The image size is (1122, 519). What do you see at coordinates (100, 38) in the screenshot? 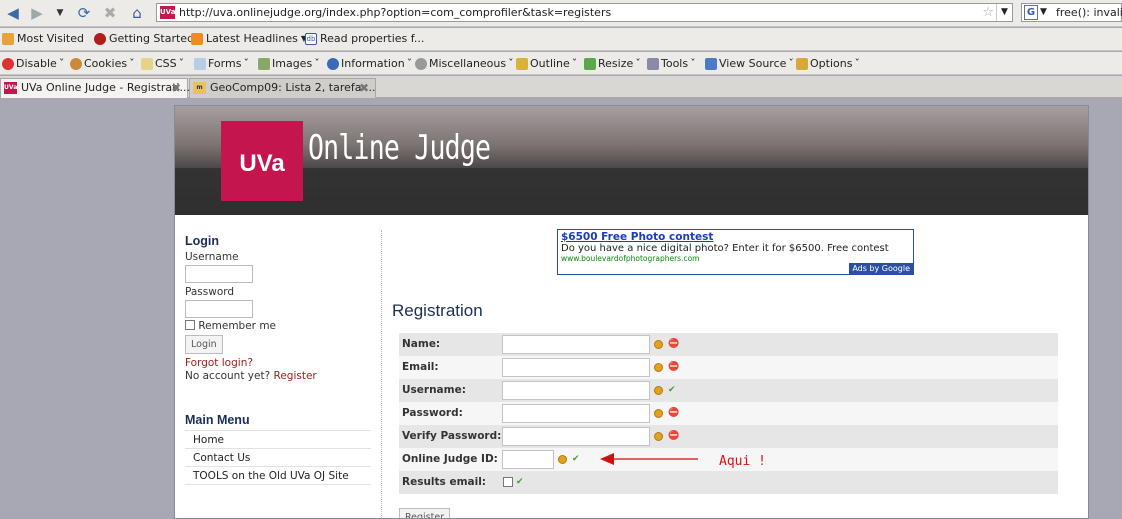
I see `firefox-icon` at bounding box center [100, 38].